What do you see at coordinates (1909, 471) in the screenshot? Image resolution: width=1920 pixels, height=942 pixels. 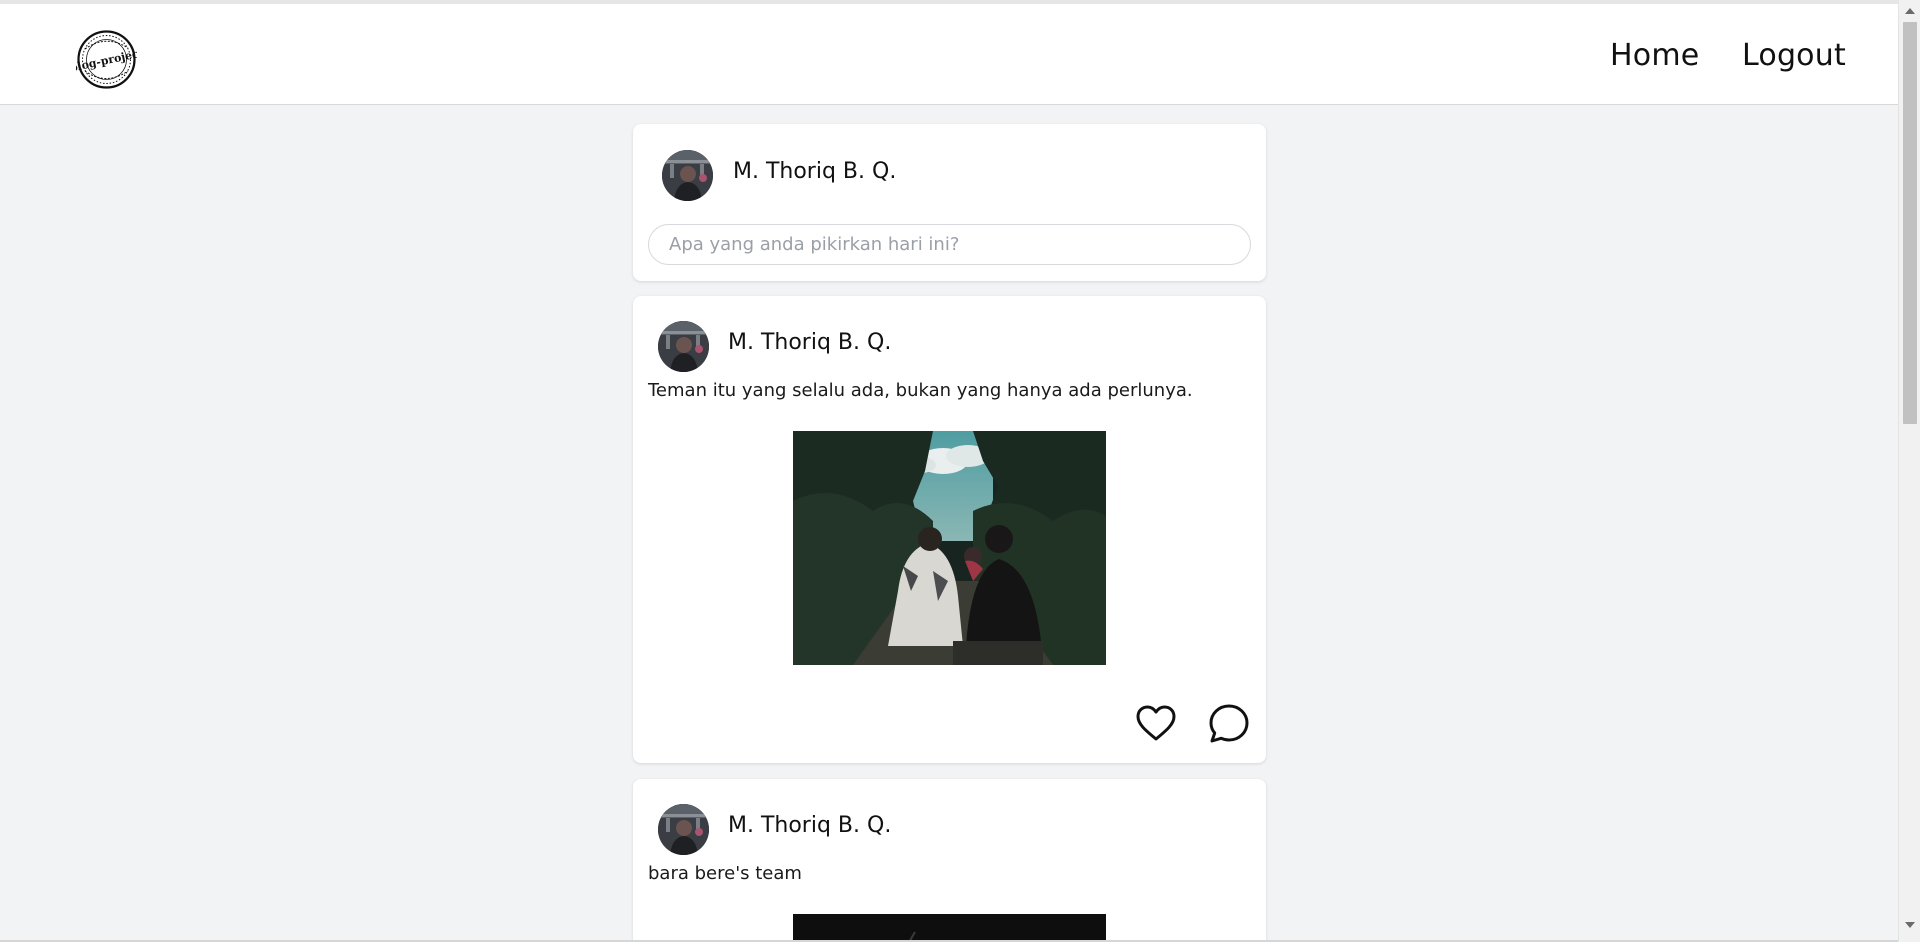 I see `page-scrollbar` at bounding box center [1909, 471].